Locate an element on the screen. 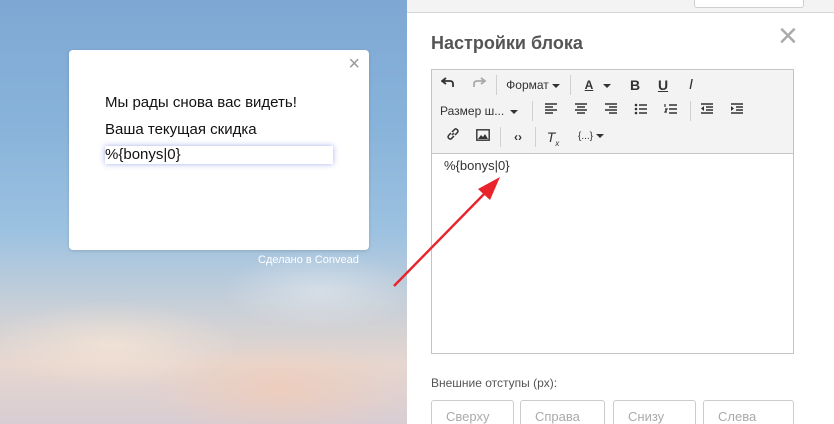 This screenshot has width=834, height=424. top-bar-button is located at coordinates (749, 4).